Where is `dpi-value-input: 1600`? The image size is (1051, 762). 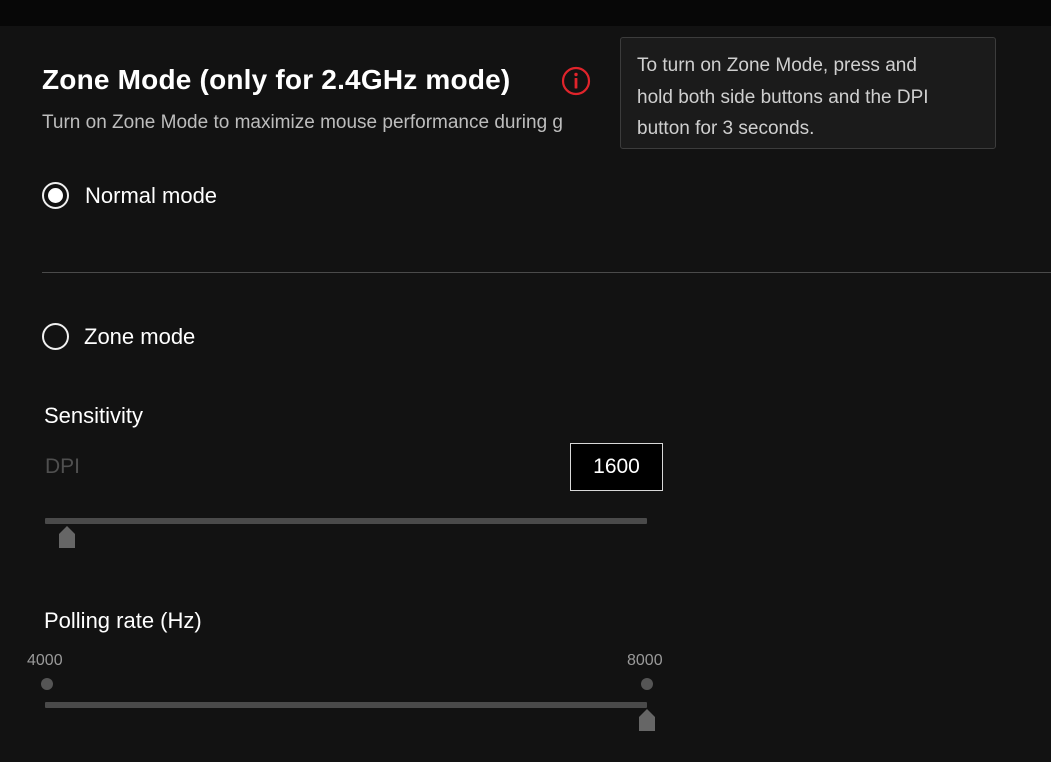
dpi-value-input: 1600 is located at coordinates (616, 467).